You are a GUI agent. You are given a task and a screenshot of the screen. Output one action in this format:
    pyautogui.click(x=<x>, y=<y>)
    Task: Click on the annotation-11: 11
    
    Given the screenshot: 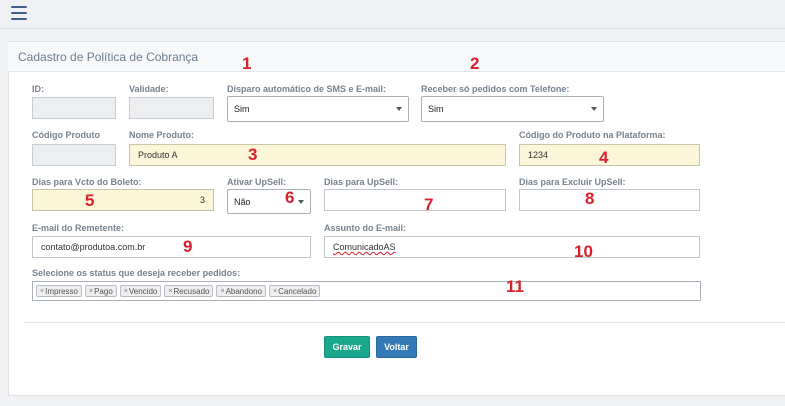 What is the action you would take?
    pyautogui.click(x=515, y=286)
    